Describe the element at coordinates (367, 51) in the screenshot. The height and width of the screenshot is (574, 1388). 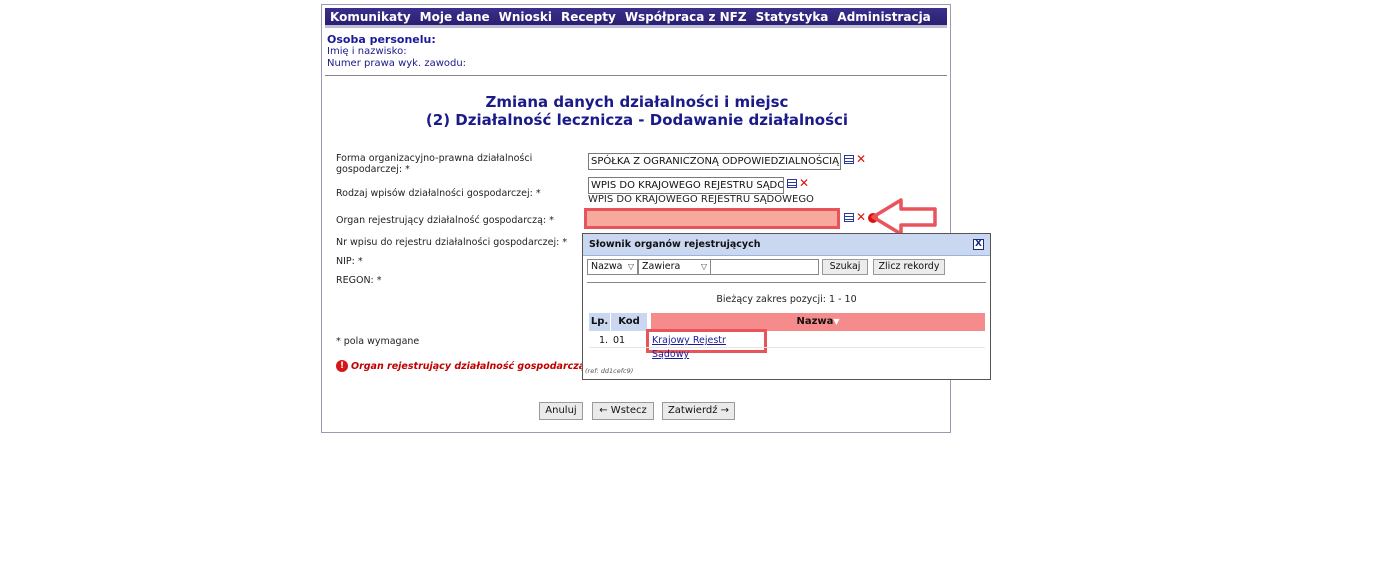
I see `person-name-label: Imię i nazwisko:` at that location.